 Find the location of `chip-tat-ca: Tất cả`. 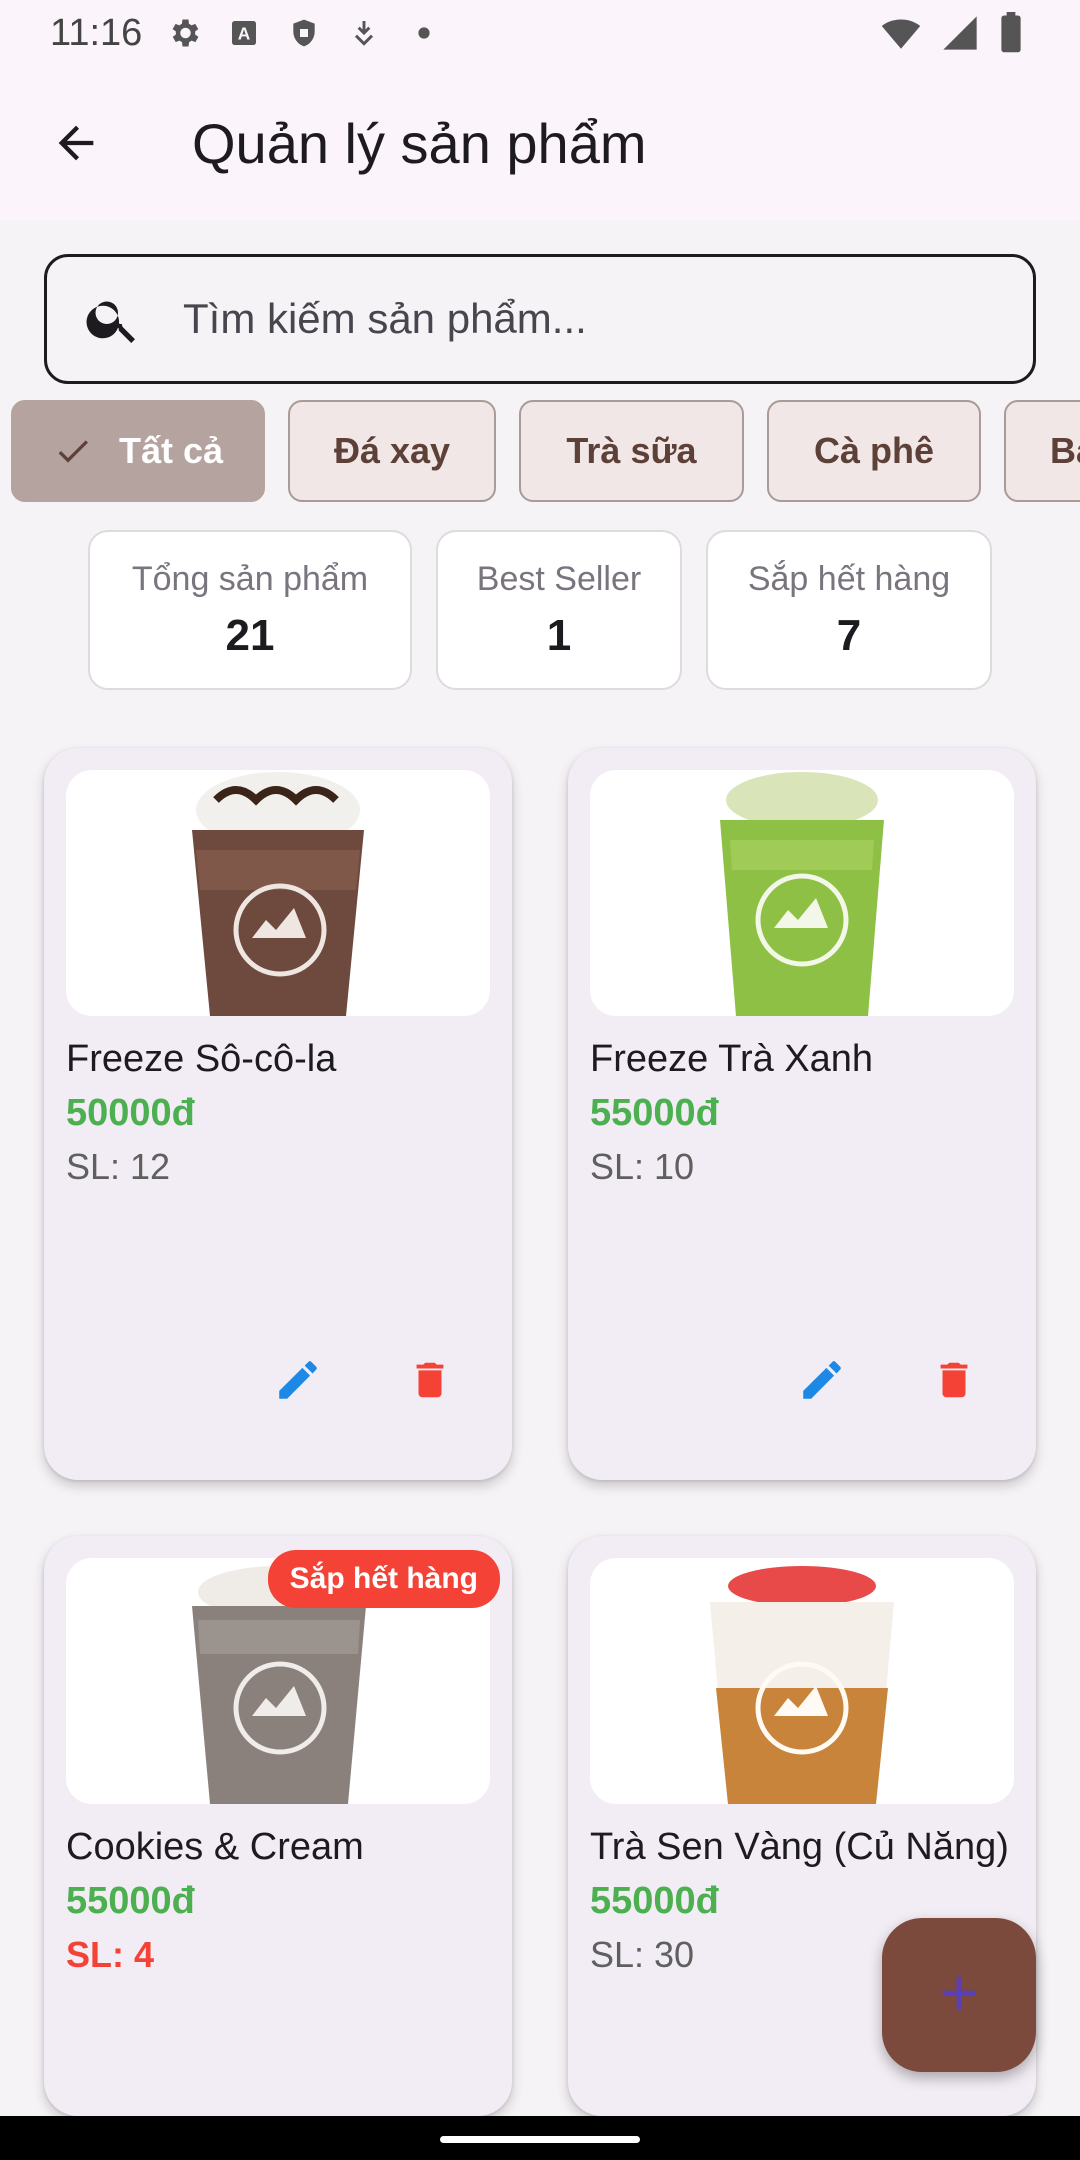

chip-tat-ca: Tất cả is located at coordinates (138, 451).